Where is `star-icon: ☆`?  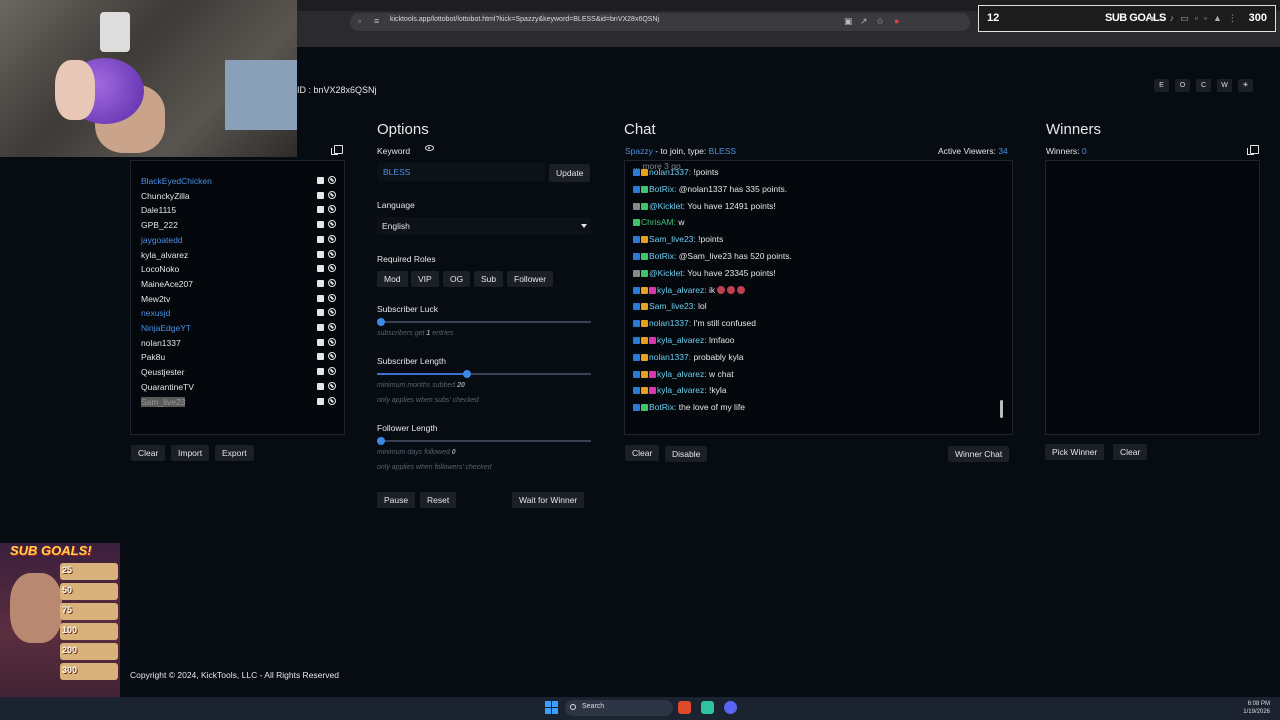 star-icon: ☆ is located at coordinates (880, 21).